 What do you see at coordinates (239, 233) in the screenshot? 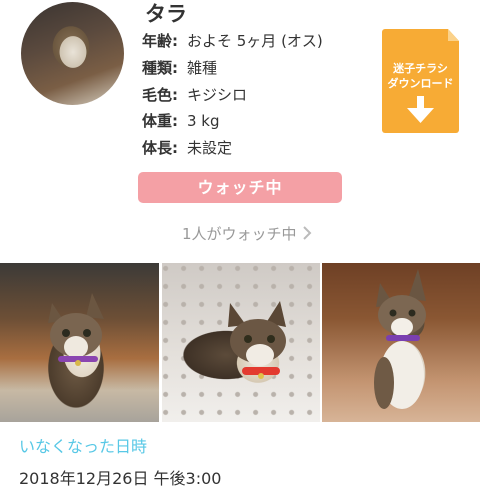
I see `watch-count-link: 1人がウォッチ中` at bounding box center [239, 233].